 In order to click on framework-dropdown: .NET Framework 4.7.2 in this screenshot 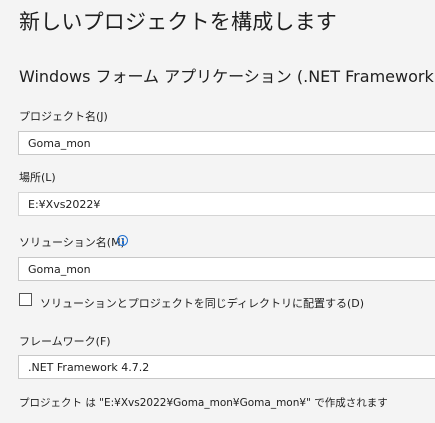, I will do `click(226, 367)`.